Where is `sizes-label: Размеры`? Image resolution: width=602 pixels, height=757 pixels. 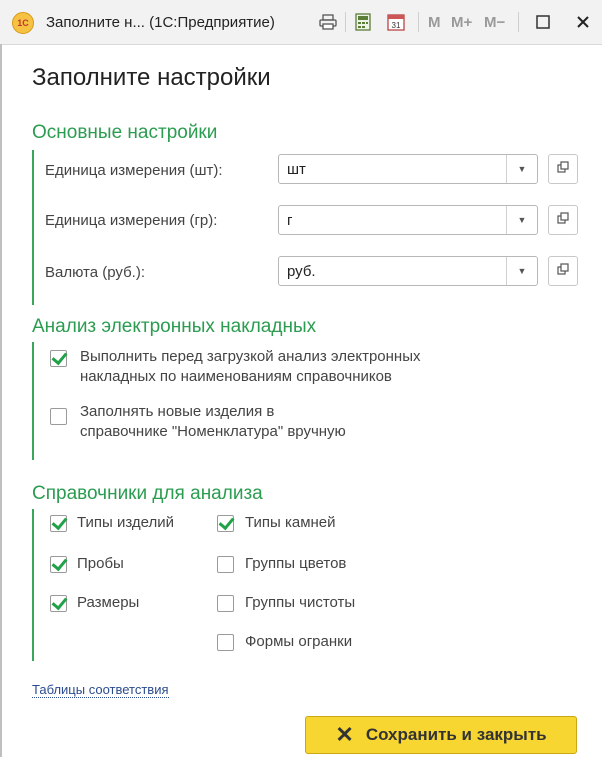
sizes-label: Размеры is located at coordinates (108, 603).